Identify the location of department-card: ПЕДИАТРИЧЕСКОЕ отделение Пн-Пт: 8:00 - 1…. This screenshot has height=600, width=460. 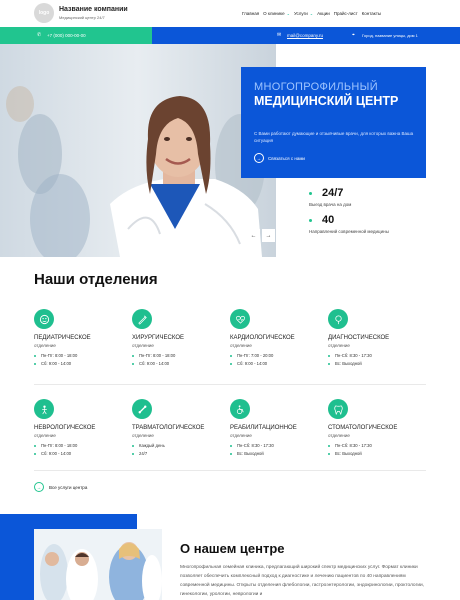
(79, 346).